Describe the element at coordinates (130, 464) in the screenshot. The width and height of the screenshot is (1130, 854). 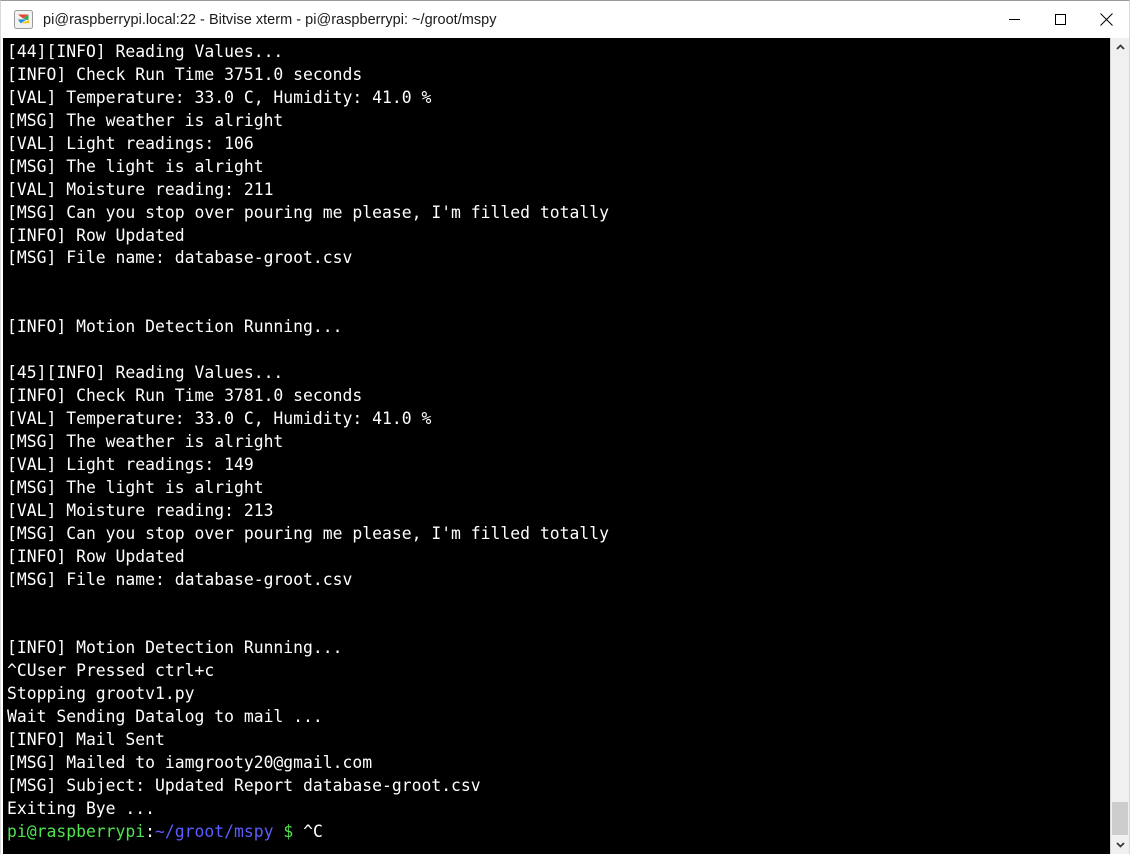
I see `terminal-line: [VAL] Light readings: 149` at that location.